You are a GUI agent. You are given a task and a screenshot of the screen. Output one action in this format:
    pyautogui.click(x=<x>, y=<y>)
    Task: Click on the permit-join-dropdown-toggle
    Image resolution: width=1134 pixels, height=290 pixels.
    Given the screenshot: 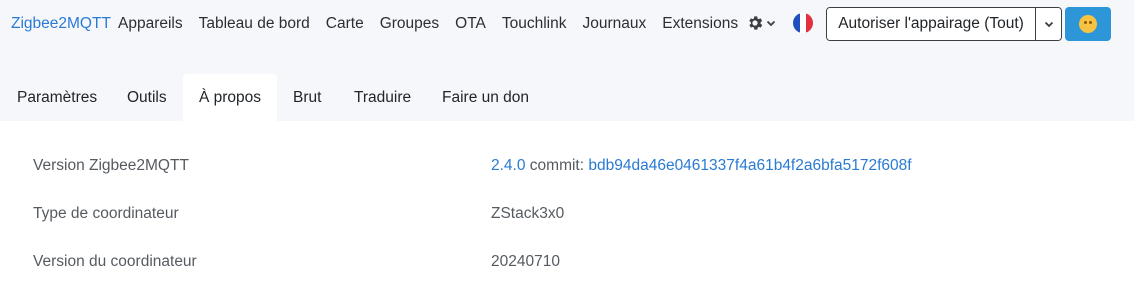 What is the action you would take?
    pyautogui.click(x=1048, y=24)
    